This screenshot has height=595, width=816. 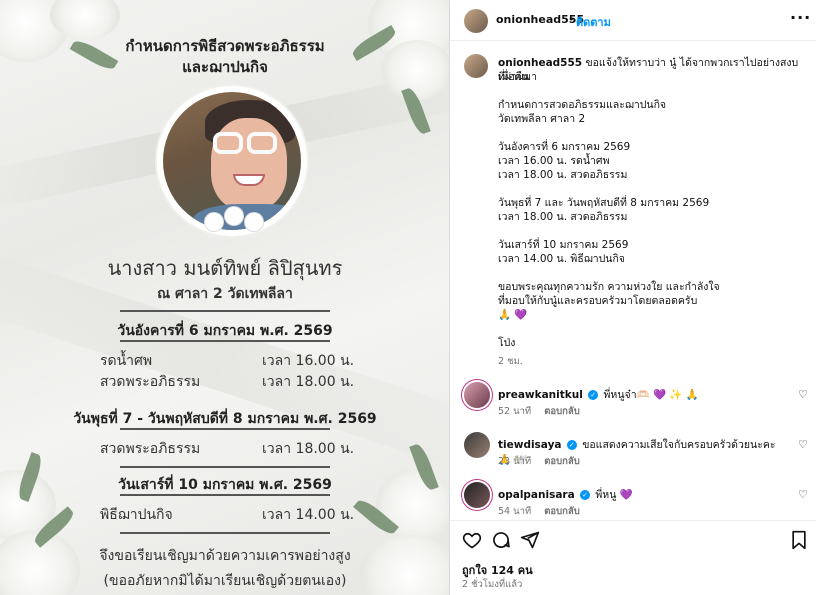 I want to click on comment-icon, so click(x=501, y=540).